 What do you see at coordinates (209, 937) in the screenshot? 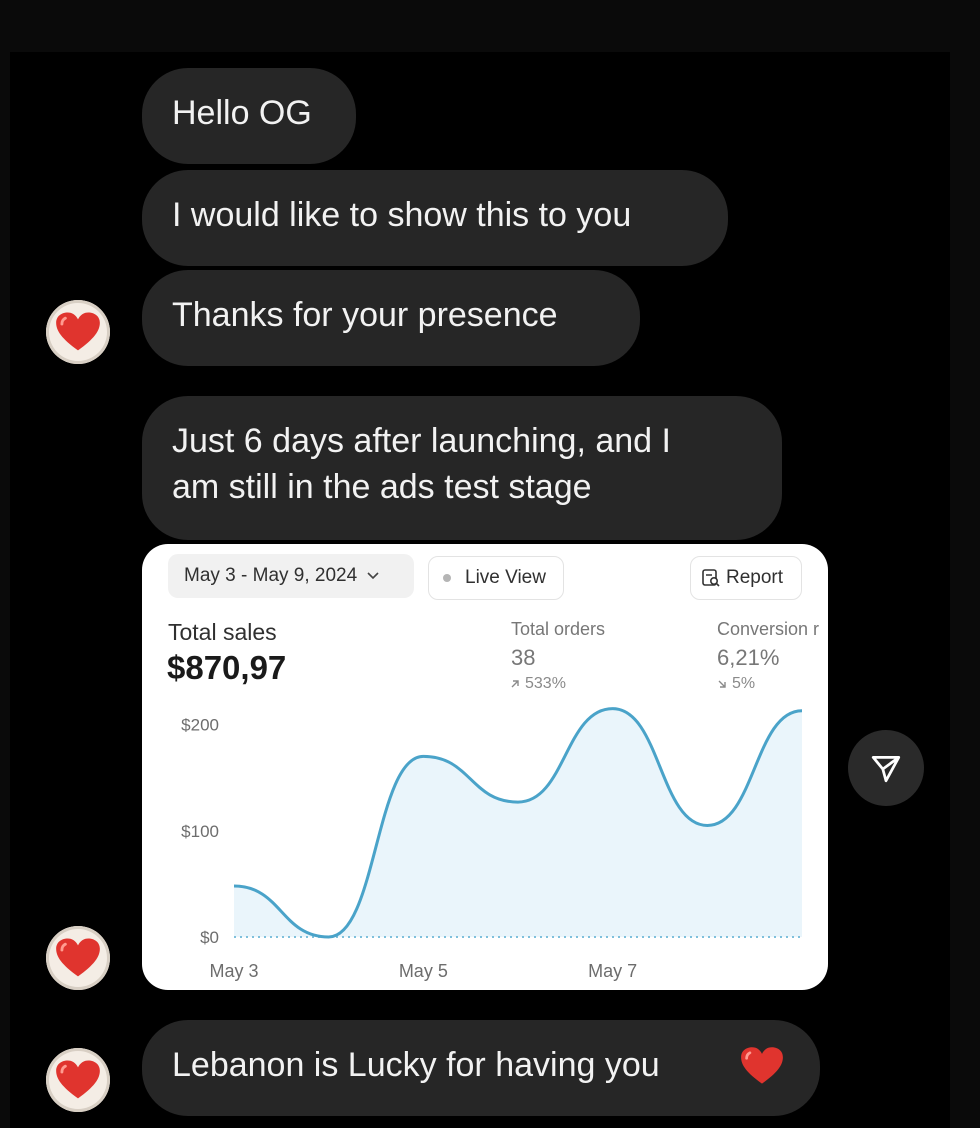
I see `y-tick-label: $0` at bounding box center [209, 937].